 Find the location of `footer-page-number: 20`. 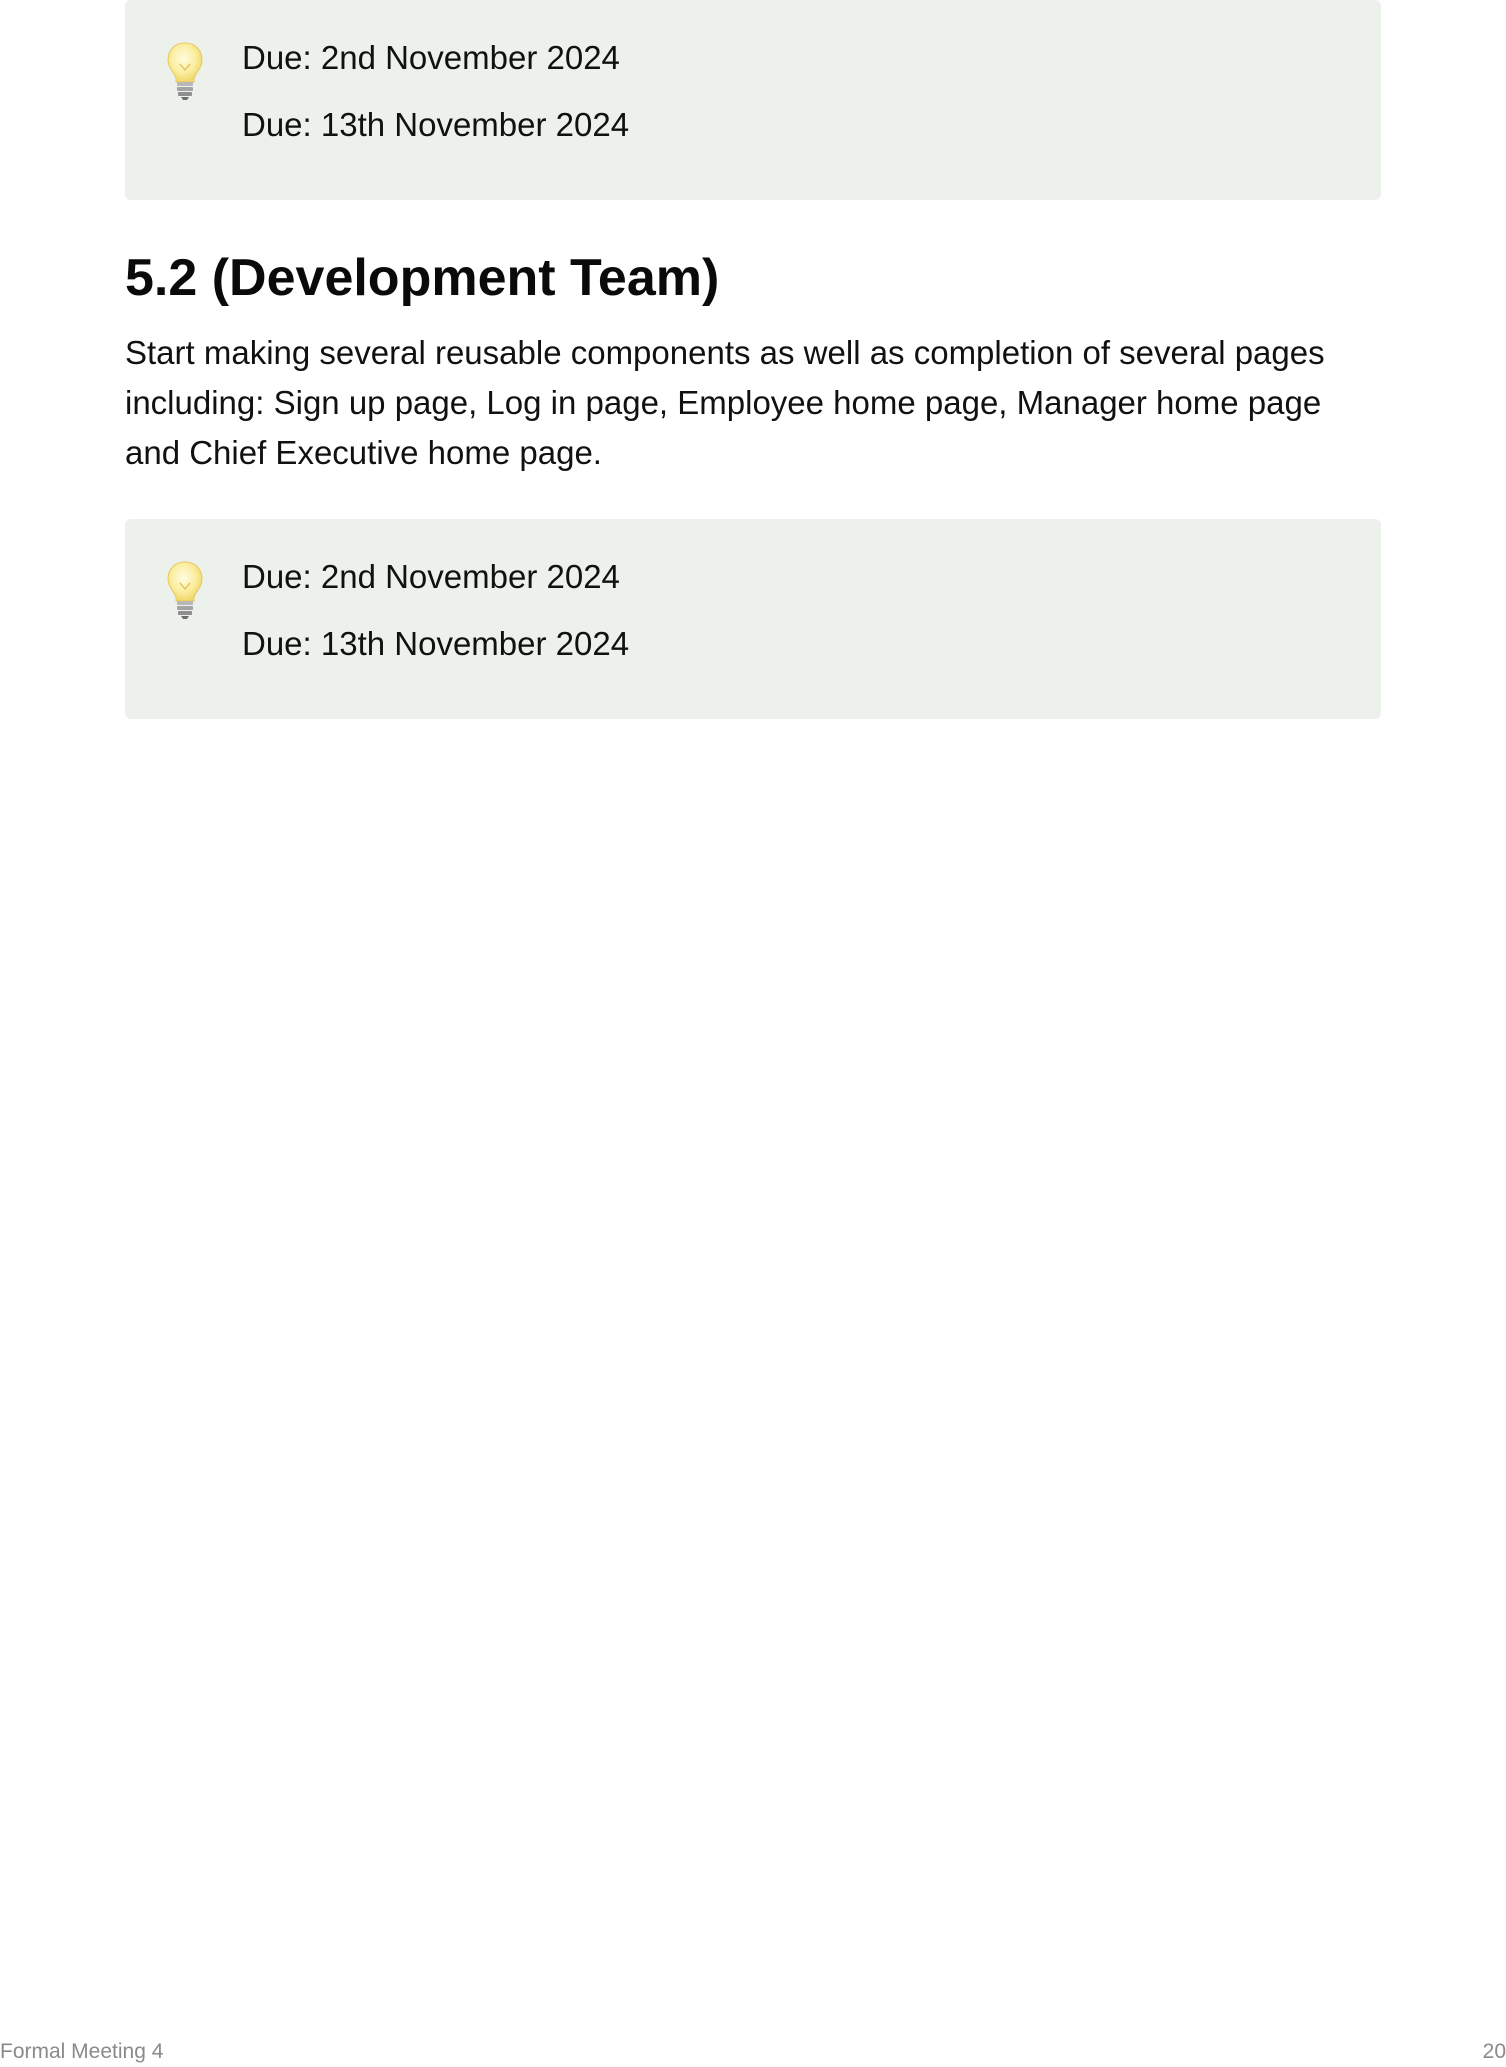

footer-page-number: 20 is located at coordinates (1494, 2051).